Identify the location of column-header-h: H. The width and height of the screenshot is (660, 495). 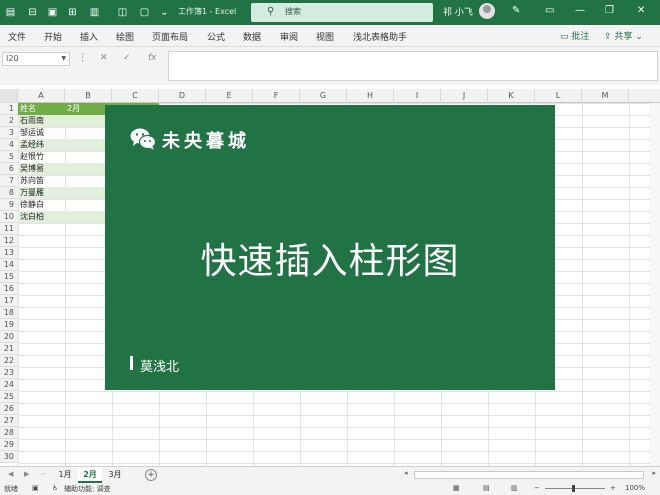
(370, 96).